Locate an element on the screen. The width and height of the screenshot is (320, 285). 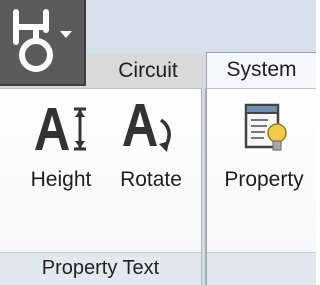
tab-circuit: Circuit is located at coordinates (148, 71).